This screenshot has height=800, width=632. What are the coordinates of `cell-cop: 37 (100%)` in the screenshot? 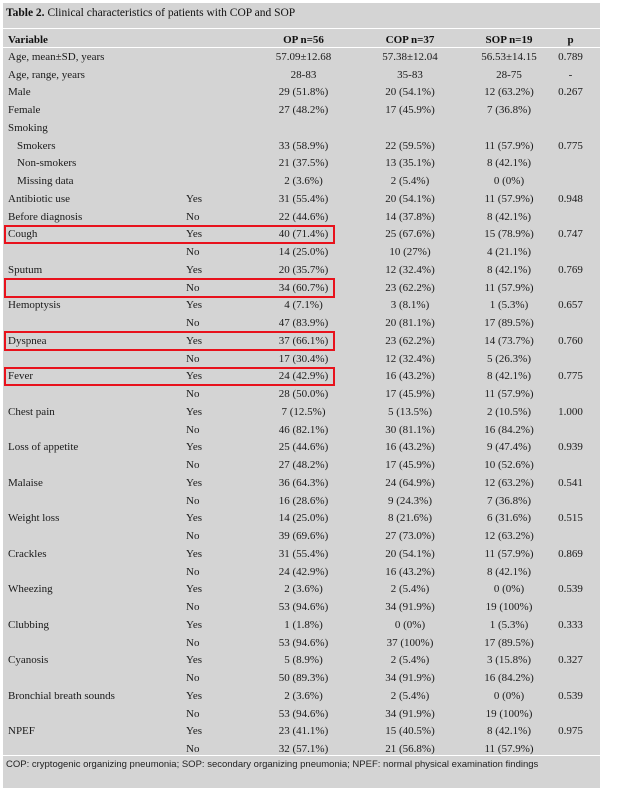 It's located at (410, 642).